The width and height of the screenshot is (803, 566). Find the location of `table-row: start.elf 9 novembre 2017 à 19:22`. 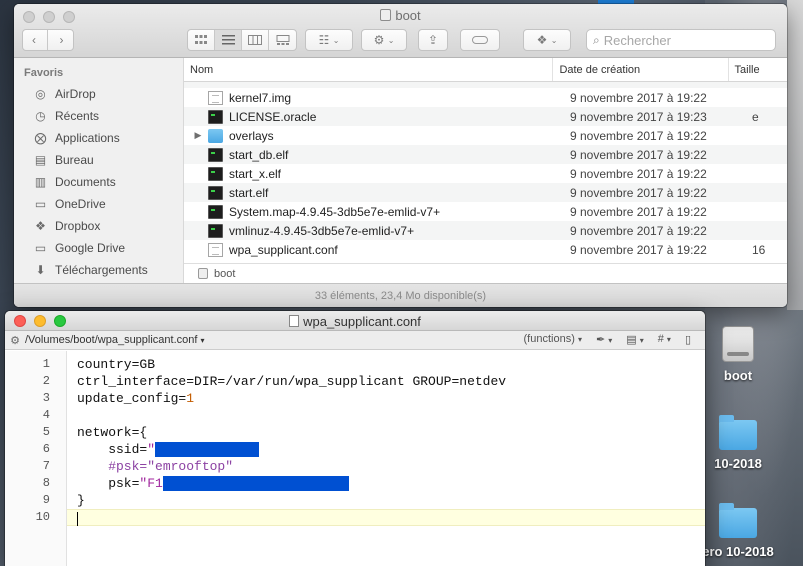

table-row: start.elf 9 novembre 2017 à 19:22 is located at coordinates (485, 192).